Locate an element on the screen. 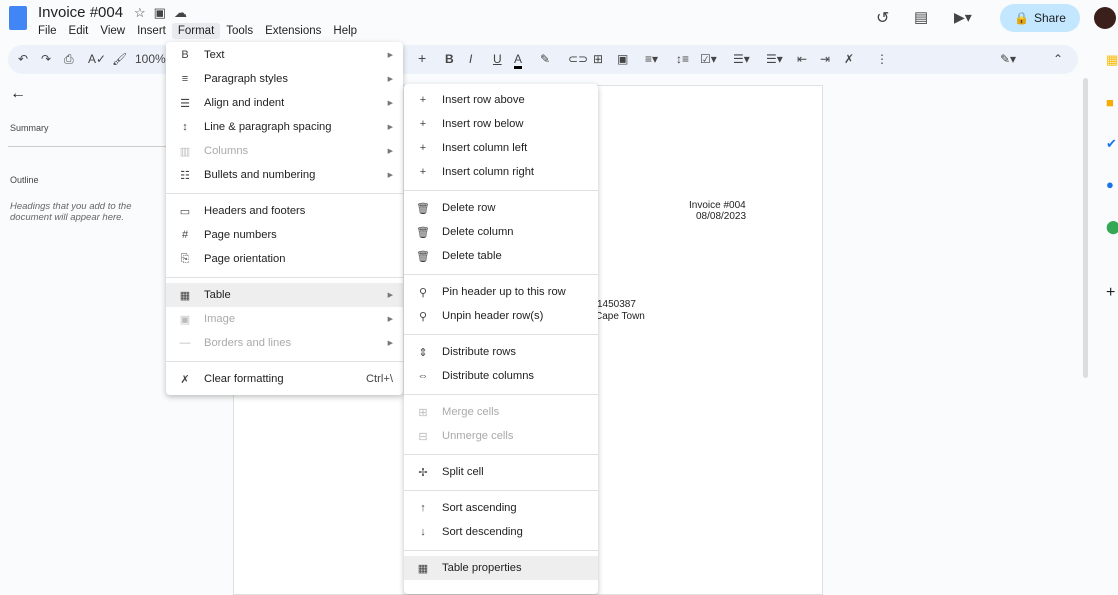  menu-item-label: Split cell is located at coordinates (463, 472).